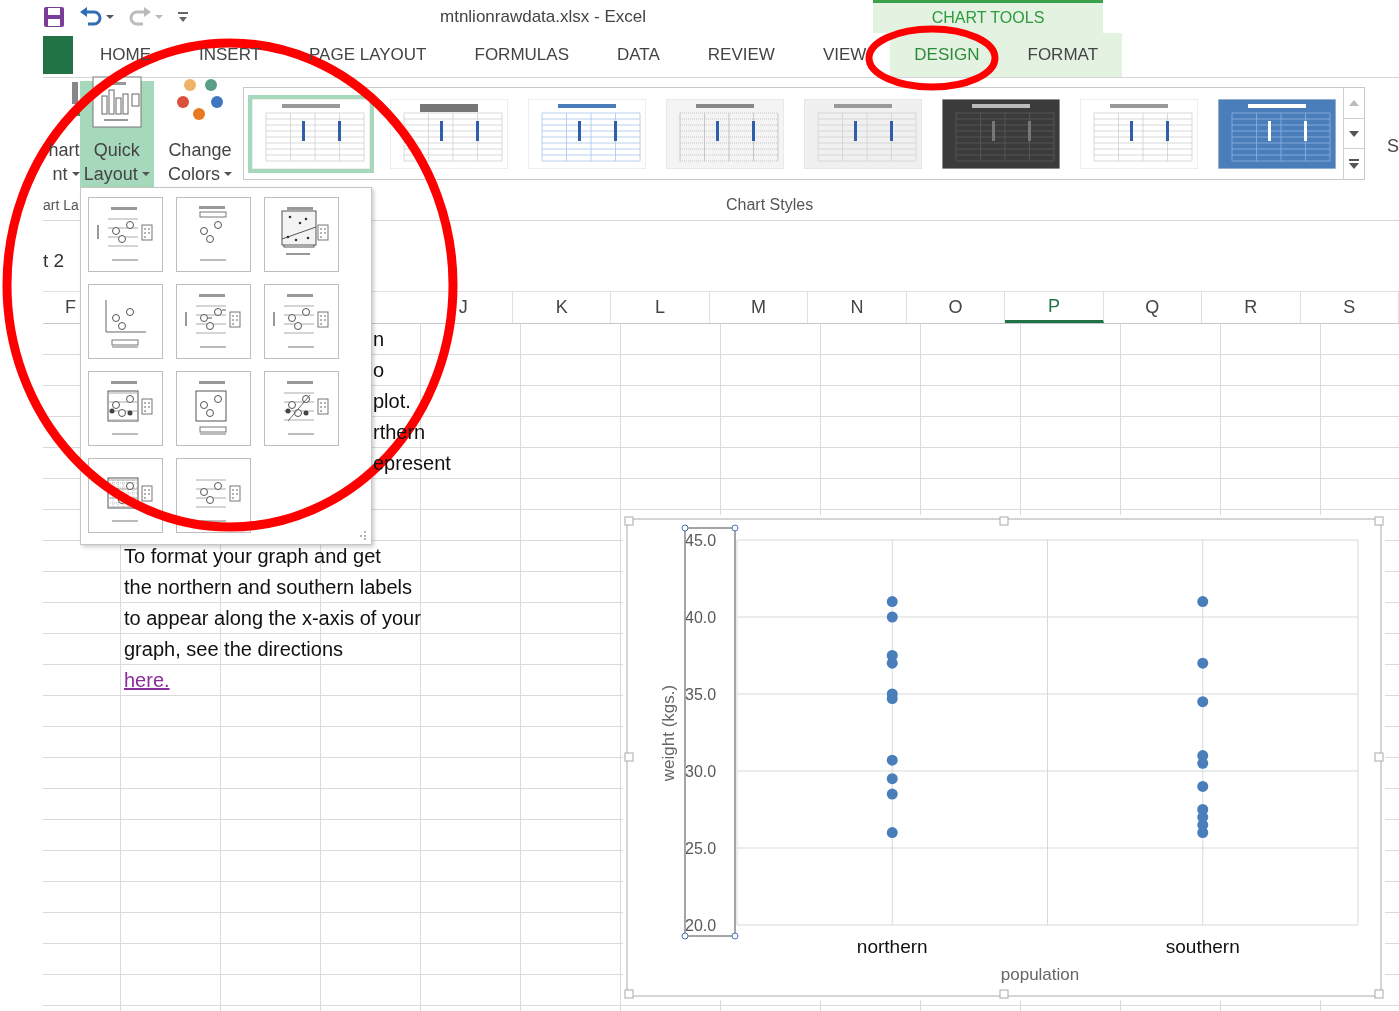 This screenshot has width=1399, height=1011. Describe the element at coordinates (230, 55) in the screenshot. I see `ribbon-tab: INSERT` at that location.